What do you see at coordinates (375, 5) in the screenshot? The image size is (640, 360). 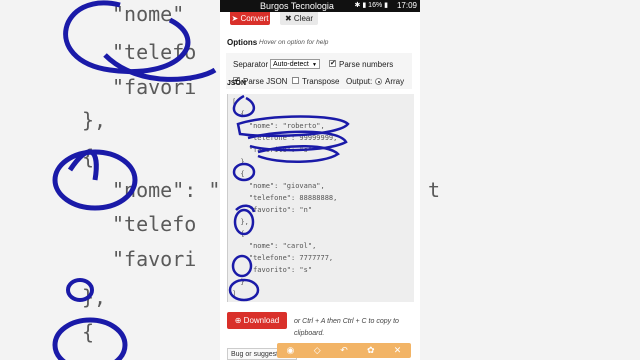 I see `battery-text: 16%` at bounding box center [375, 5].